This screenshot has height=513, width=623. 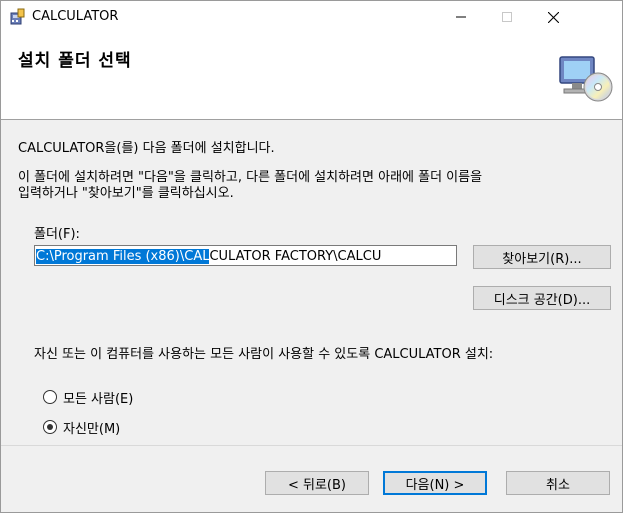 What do you see at coordinates (126, 193) in the screenshot?
I see `instructions-line-2: 입력하거나 "찾아보기"를 클릭하십시오.` at bounding box center [126, 193].